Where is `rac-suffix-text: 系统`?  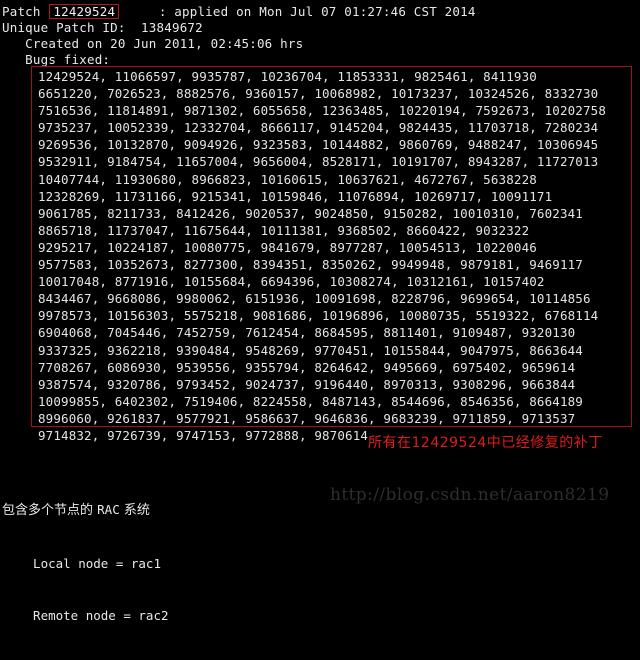 rac-suffix-text: 系统 is located at coordinates (134, 510).